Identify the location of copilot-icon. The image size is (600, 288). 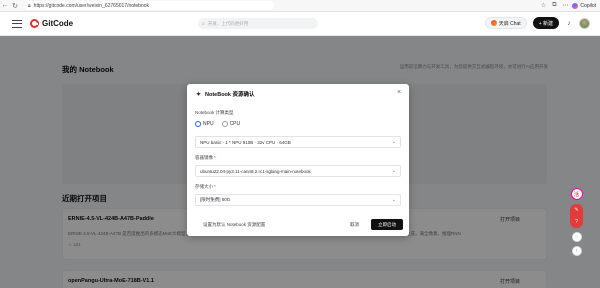
(575, 5).